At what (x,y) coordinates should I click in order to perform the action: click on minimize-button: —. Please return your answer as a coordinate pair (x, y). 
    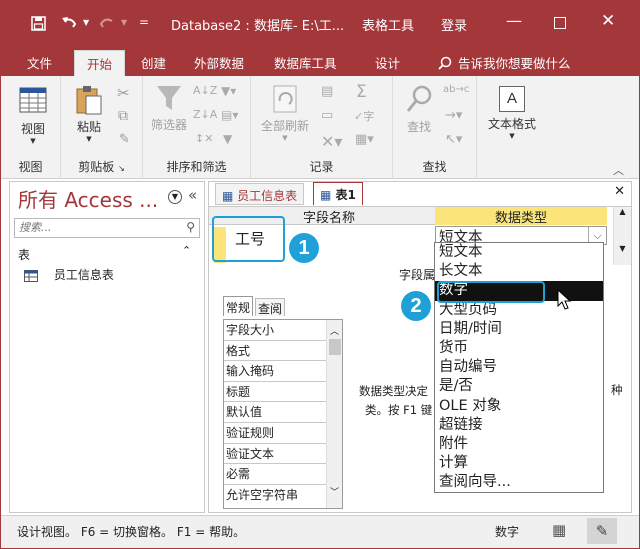
    Looking at the image, I should click on (514, 20).